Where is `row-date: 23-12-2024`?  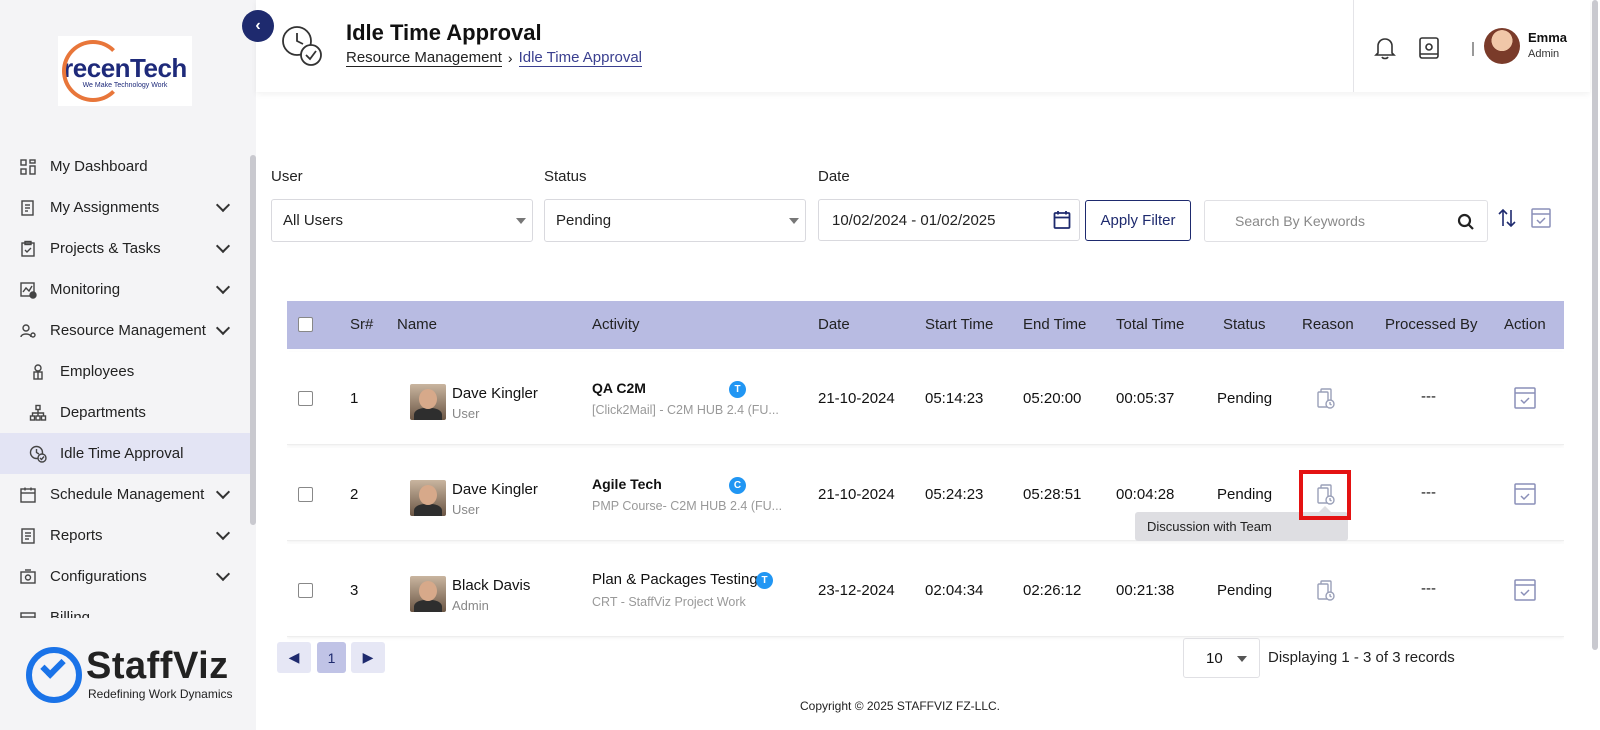 row-date: 23-12-2024 is located at coordinates (856, 590).